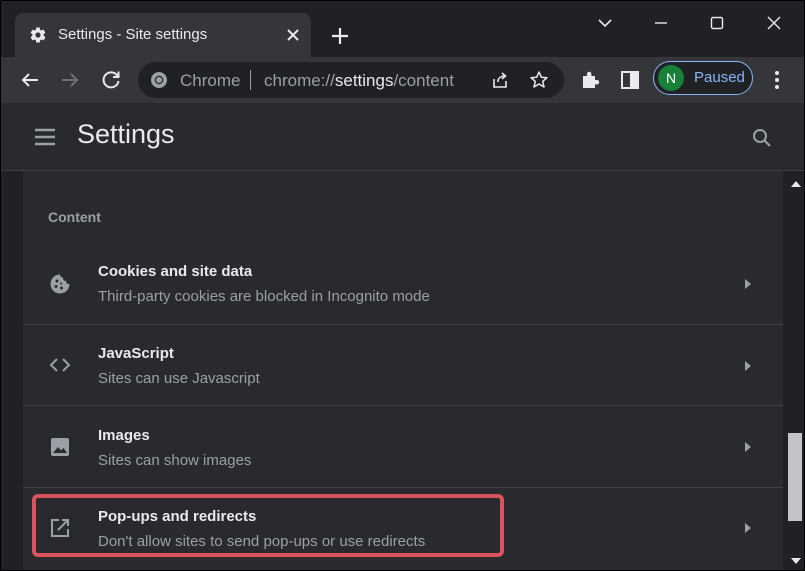 This screenshot has width=805, height=571. I want to click on profile-status: Paused, so click(719, 77).